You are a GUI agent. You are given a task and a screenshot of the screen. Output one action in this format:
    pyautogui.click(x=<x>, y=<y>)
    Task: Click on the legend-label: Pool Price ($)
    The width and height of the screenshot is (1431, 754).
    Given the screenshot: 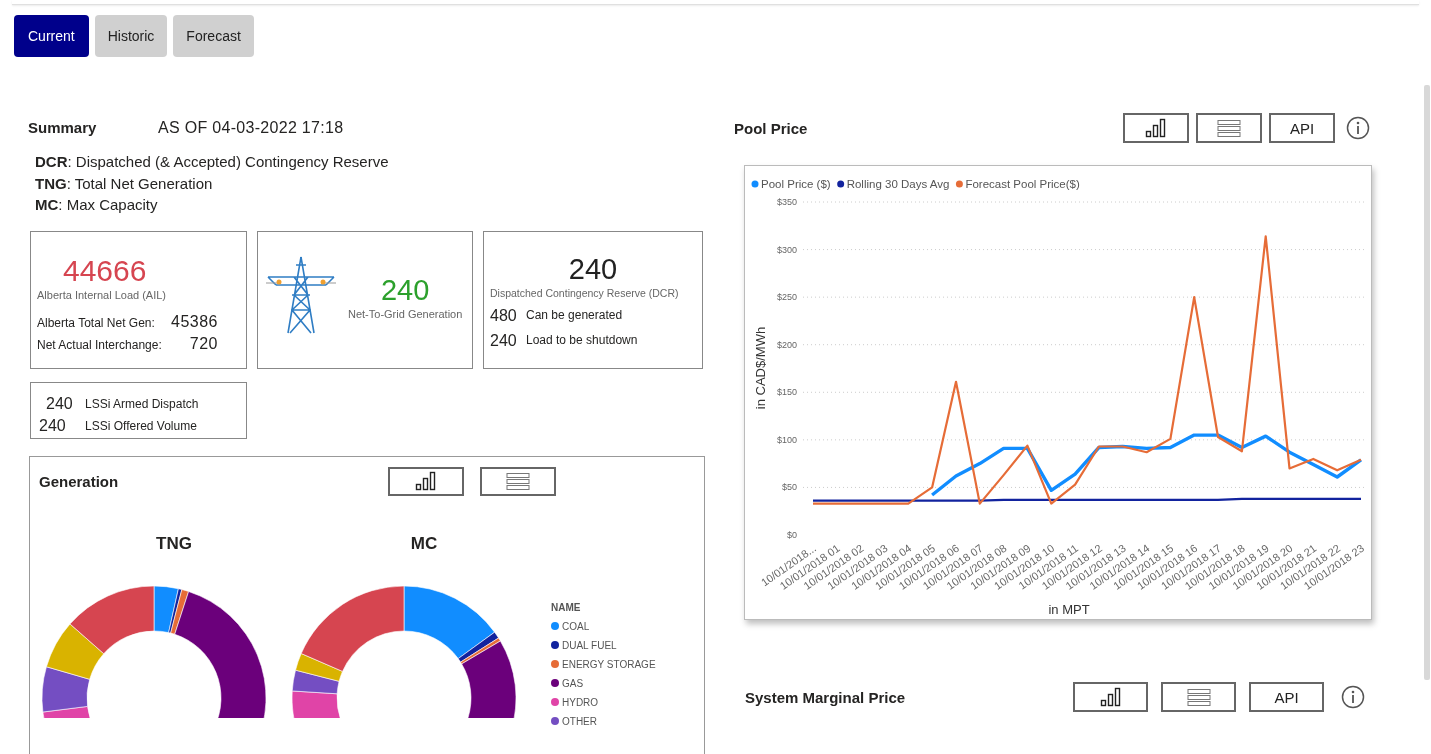 What is the action you would take?
    pyautogui.click(x=796, y=184)
    